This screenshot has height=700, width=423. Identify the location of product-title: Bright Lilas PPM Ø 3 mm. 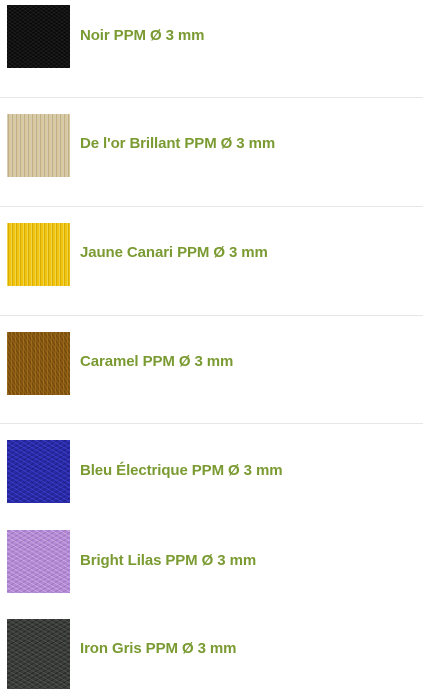
(168, 561).